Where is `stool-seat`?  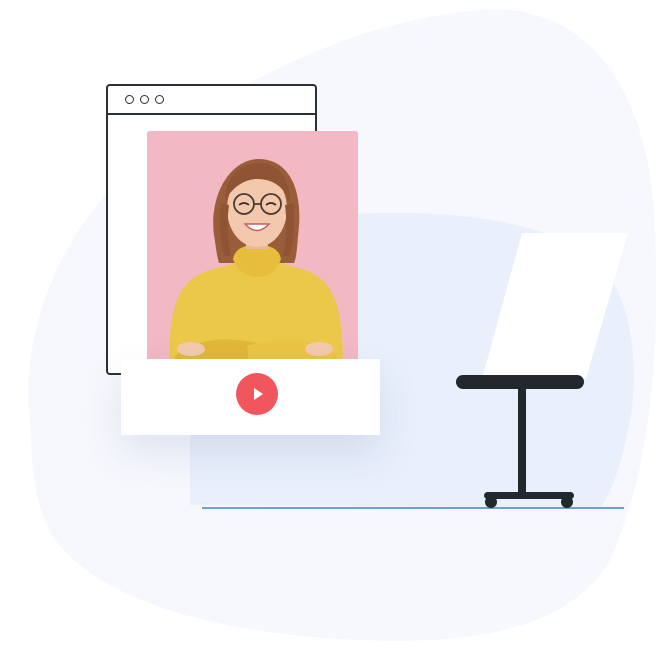
stool-seat is located at coordinates (520, 382).